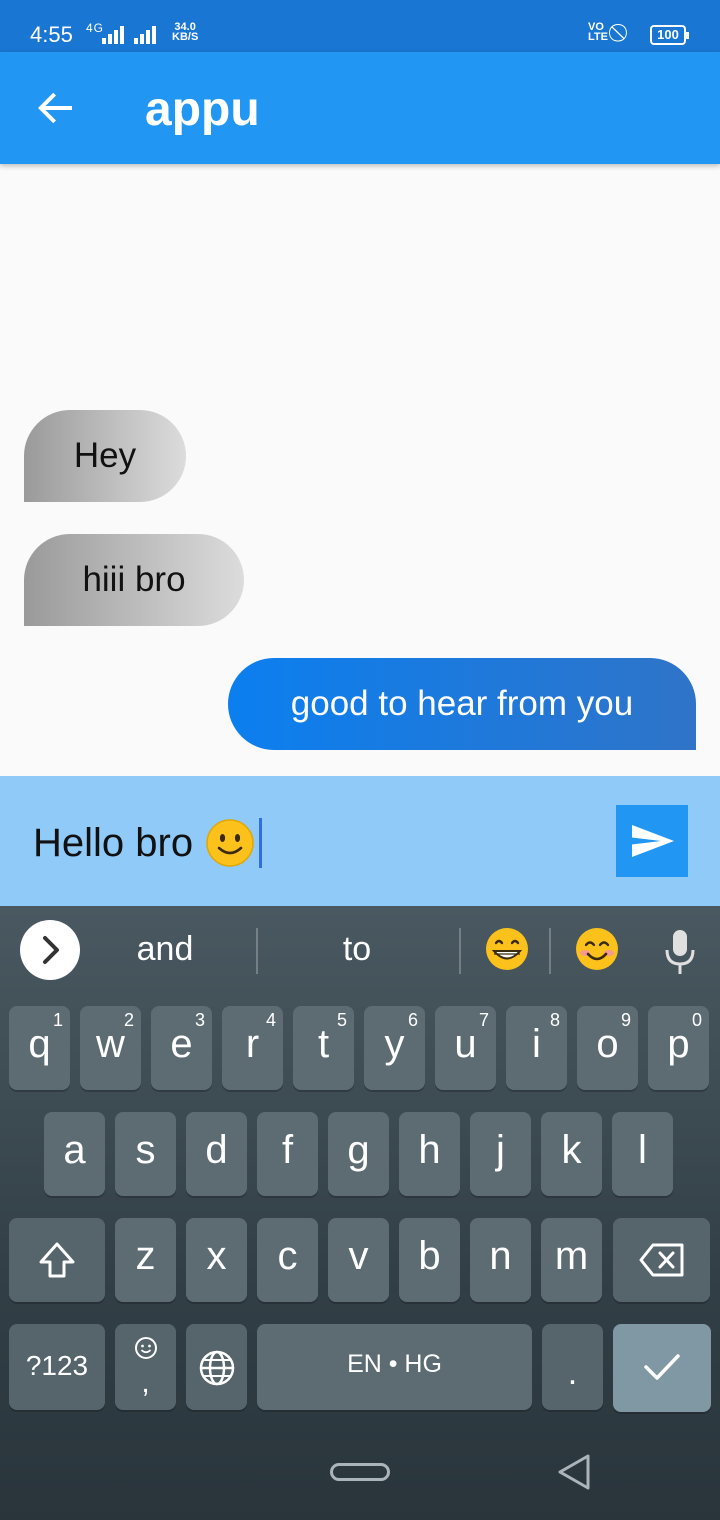 Image resolution: width=720 pixels, height=1520 pixels. I want to click on letter-key: s, so click(145, 1154).